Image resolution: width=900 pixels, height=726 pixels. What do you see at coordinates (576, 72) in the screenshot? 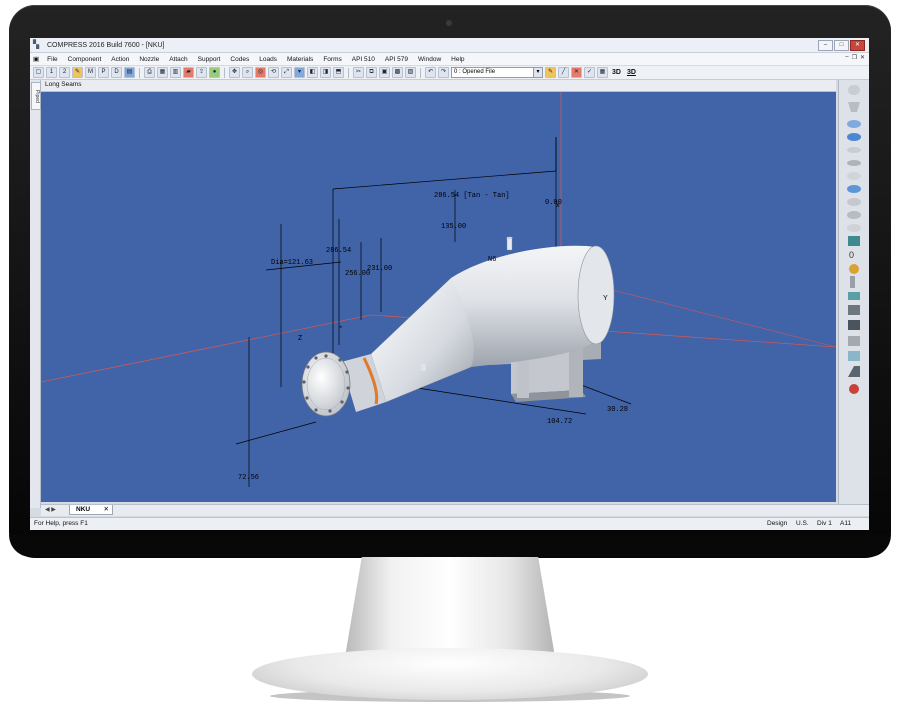
I see `remove-icon: ✕` at bounding box center [576, 72].